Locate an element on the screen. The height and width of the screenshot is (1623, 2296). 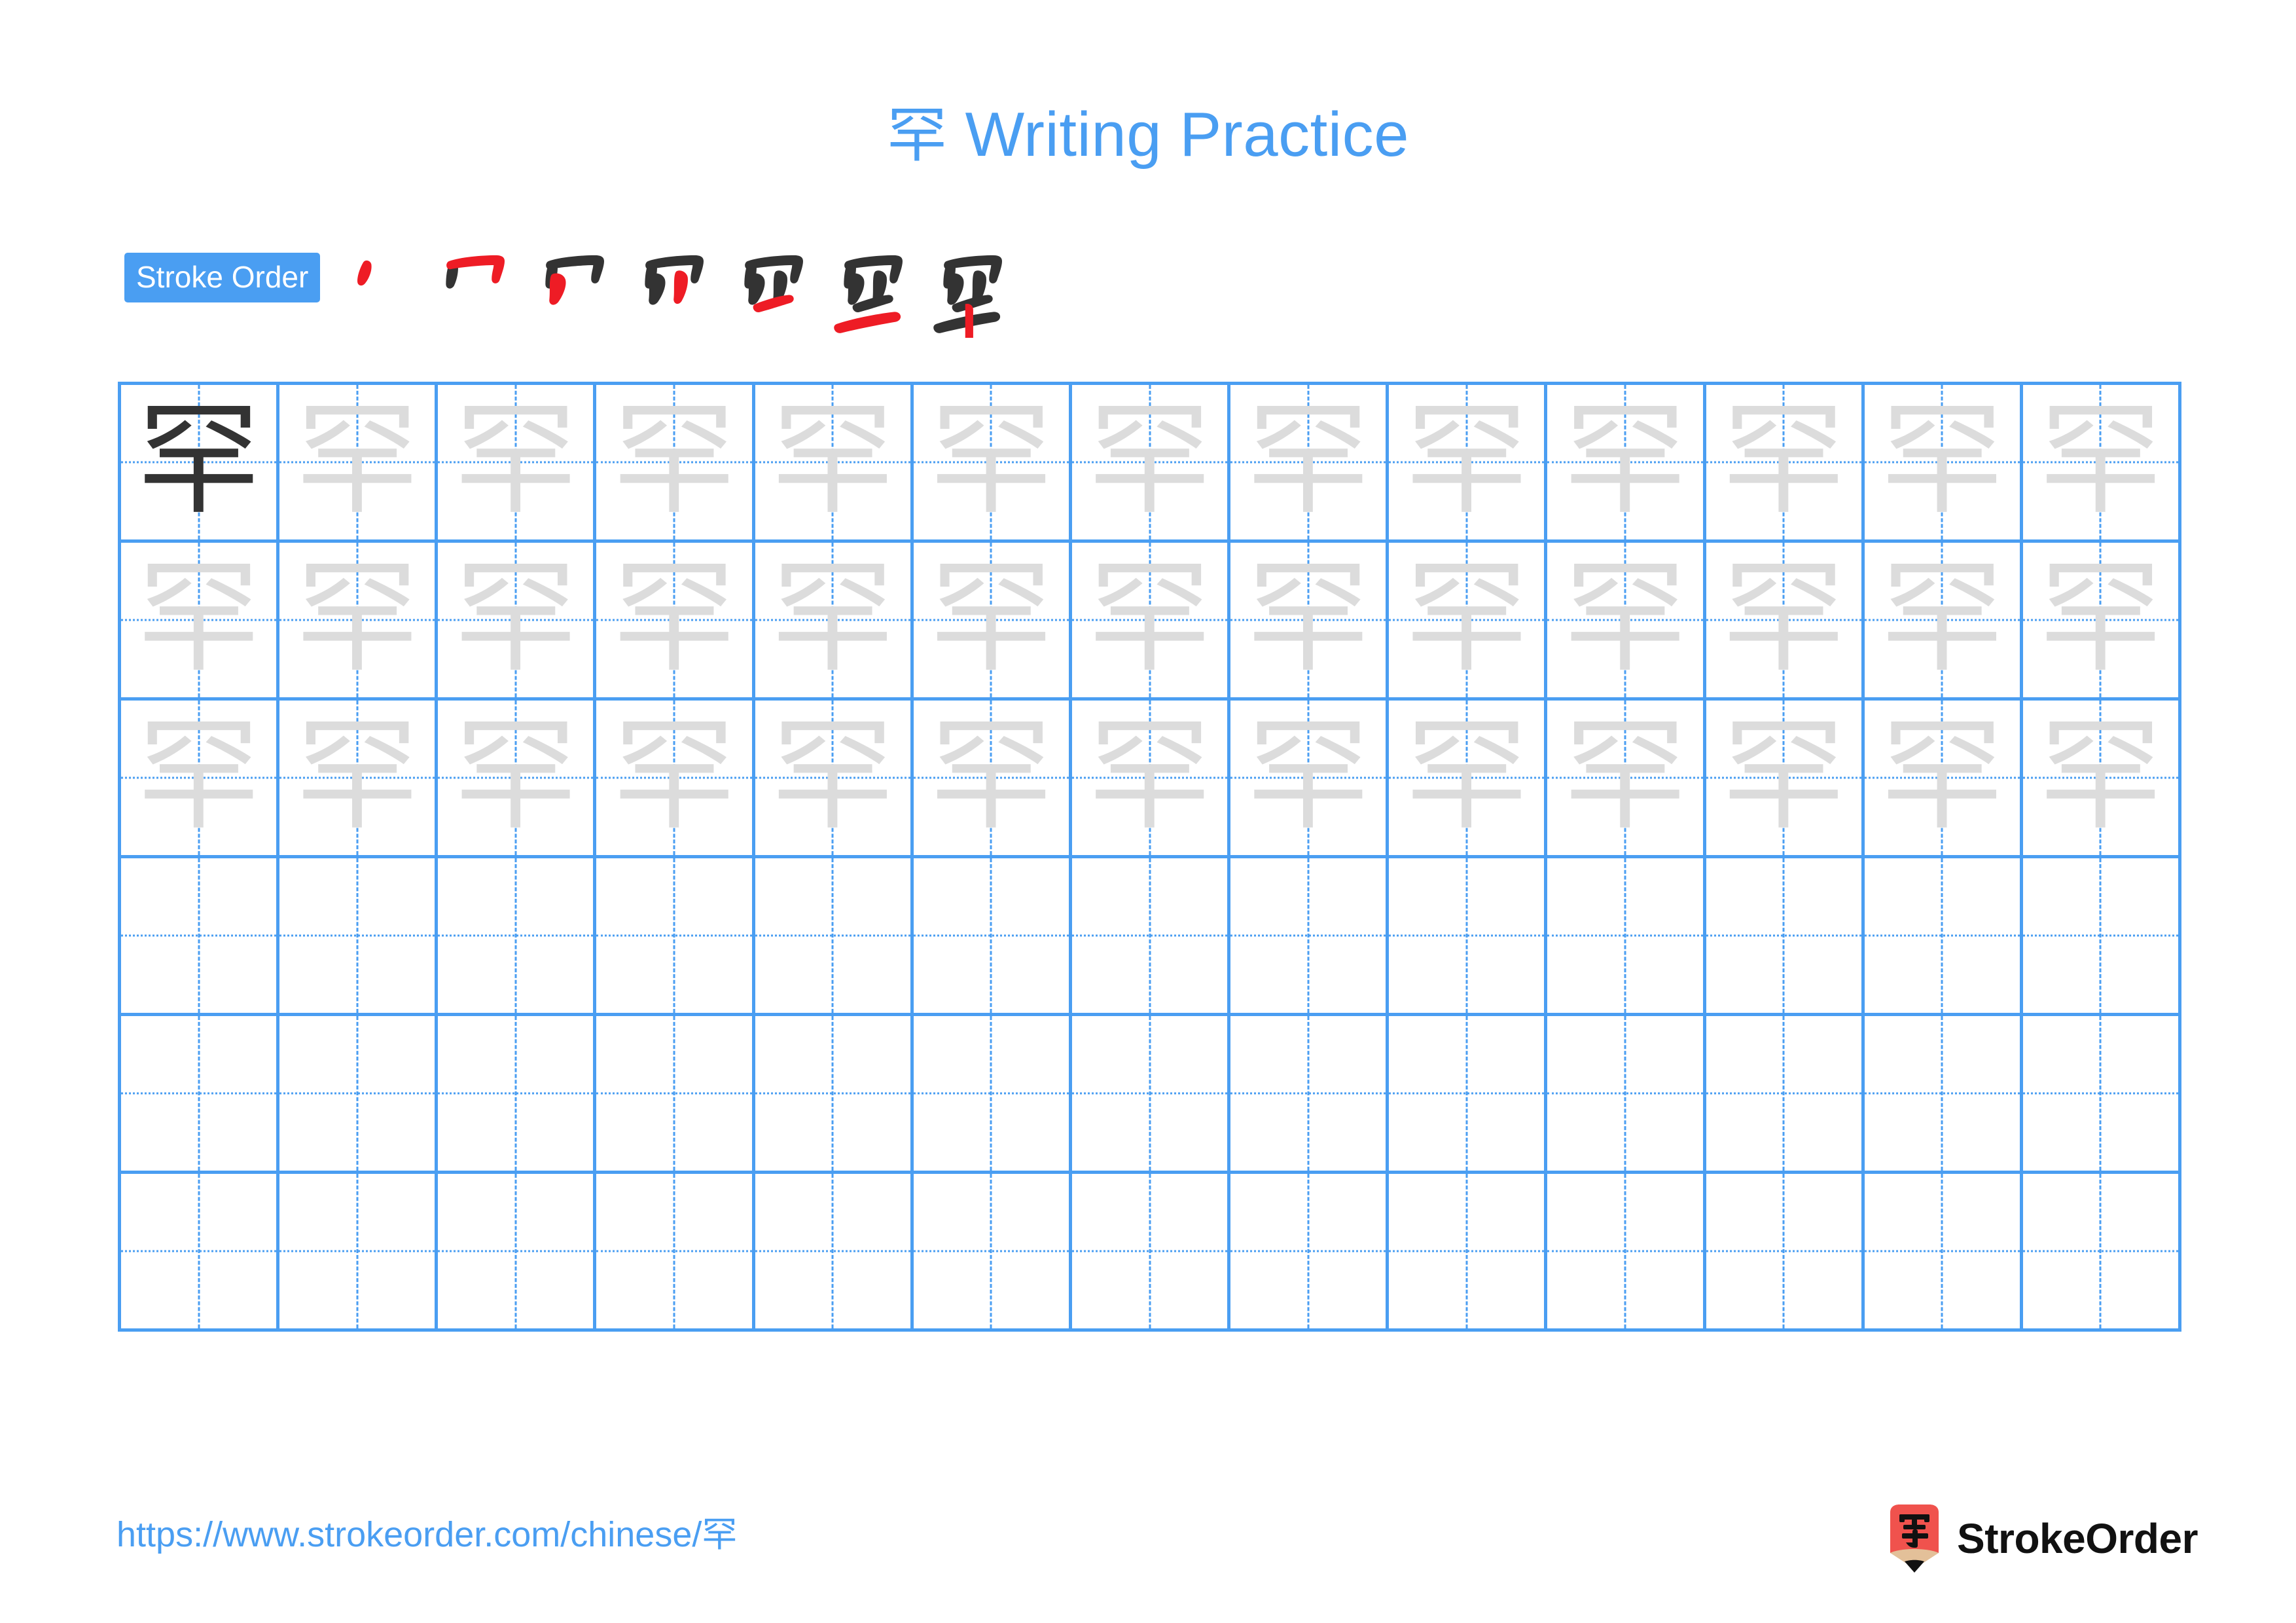
pencil-logo-icon is located at coordinates (1914, 1538).